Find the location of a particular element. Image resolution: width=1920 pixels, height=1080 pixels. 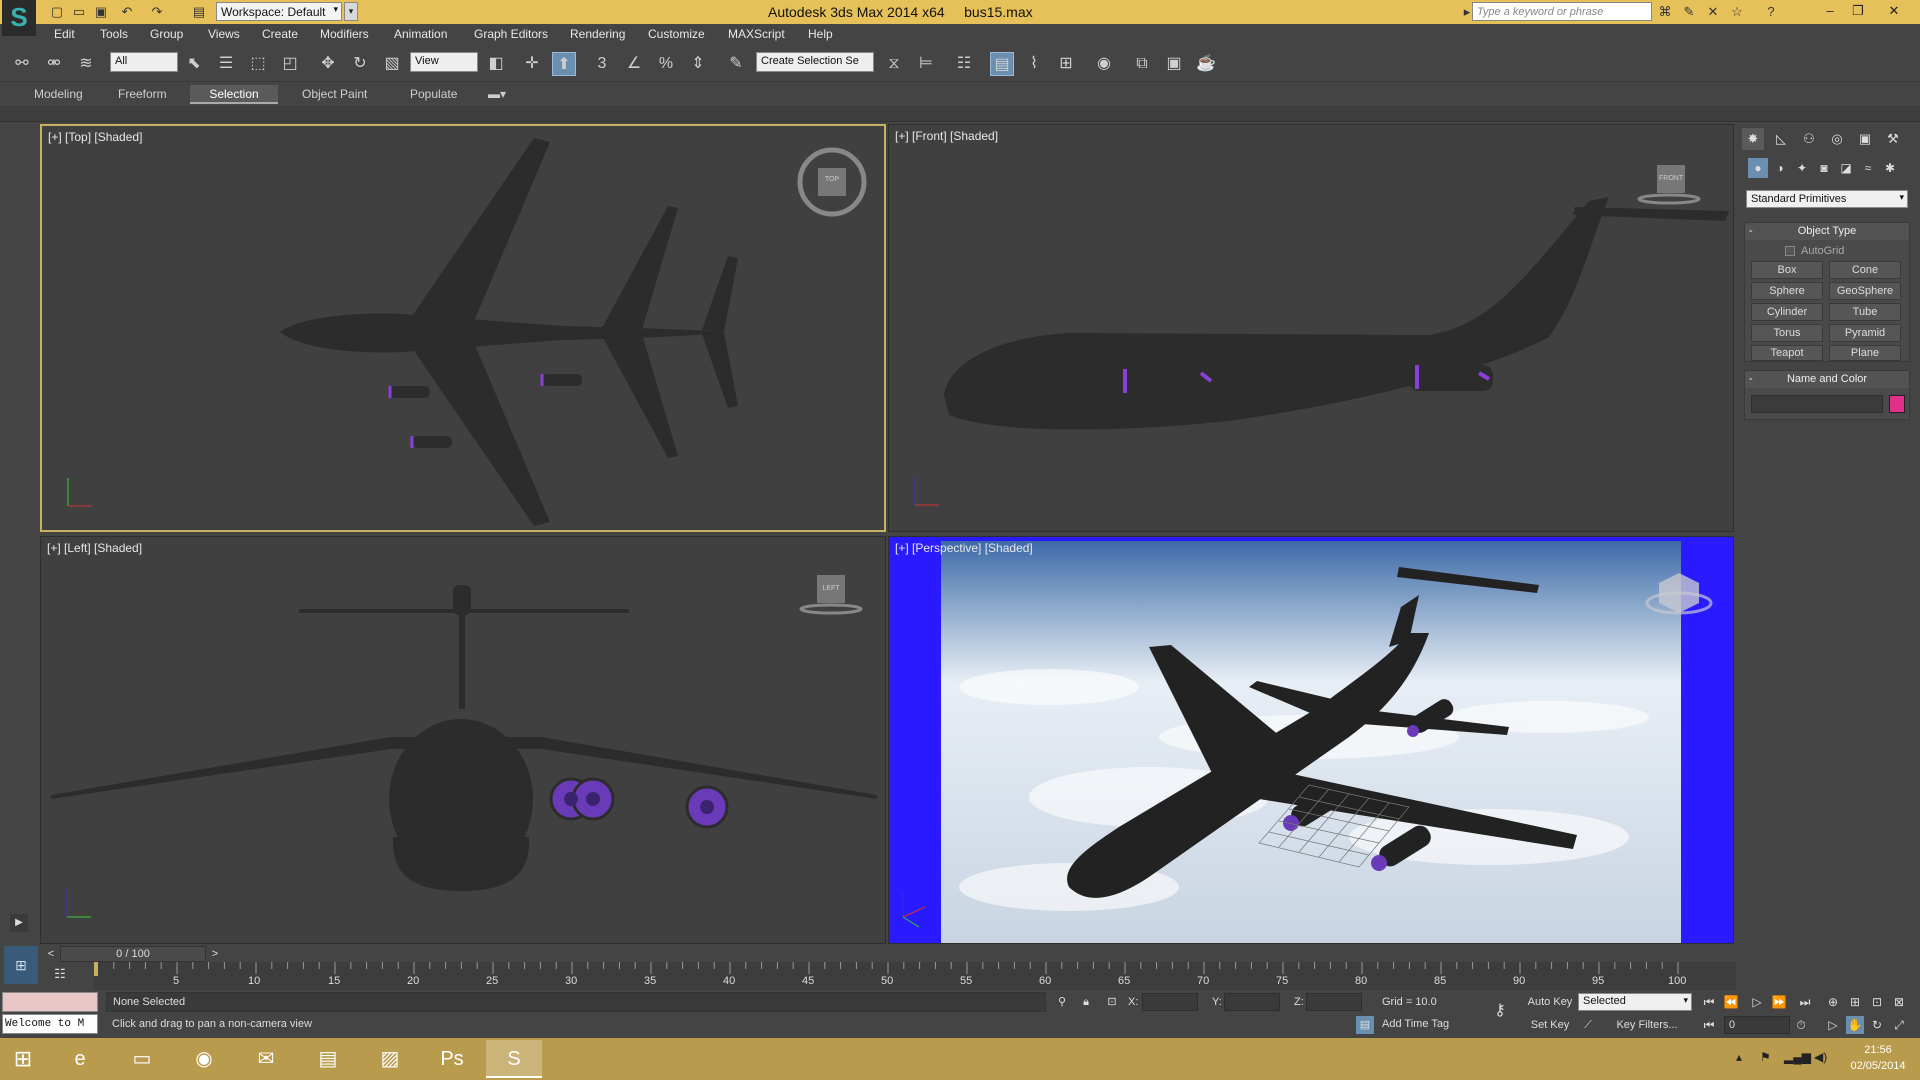

select-object-icon: ⬉ is located at coordinates (194, 64).